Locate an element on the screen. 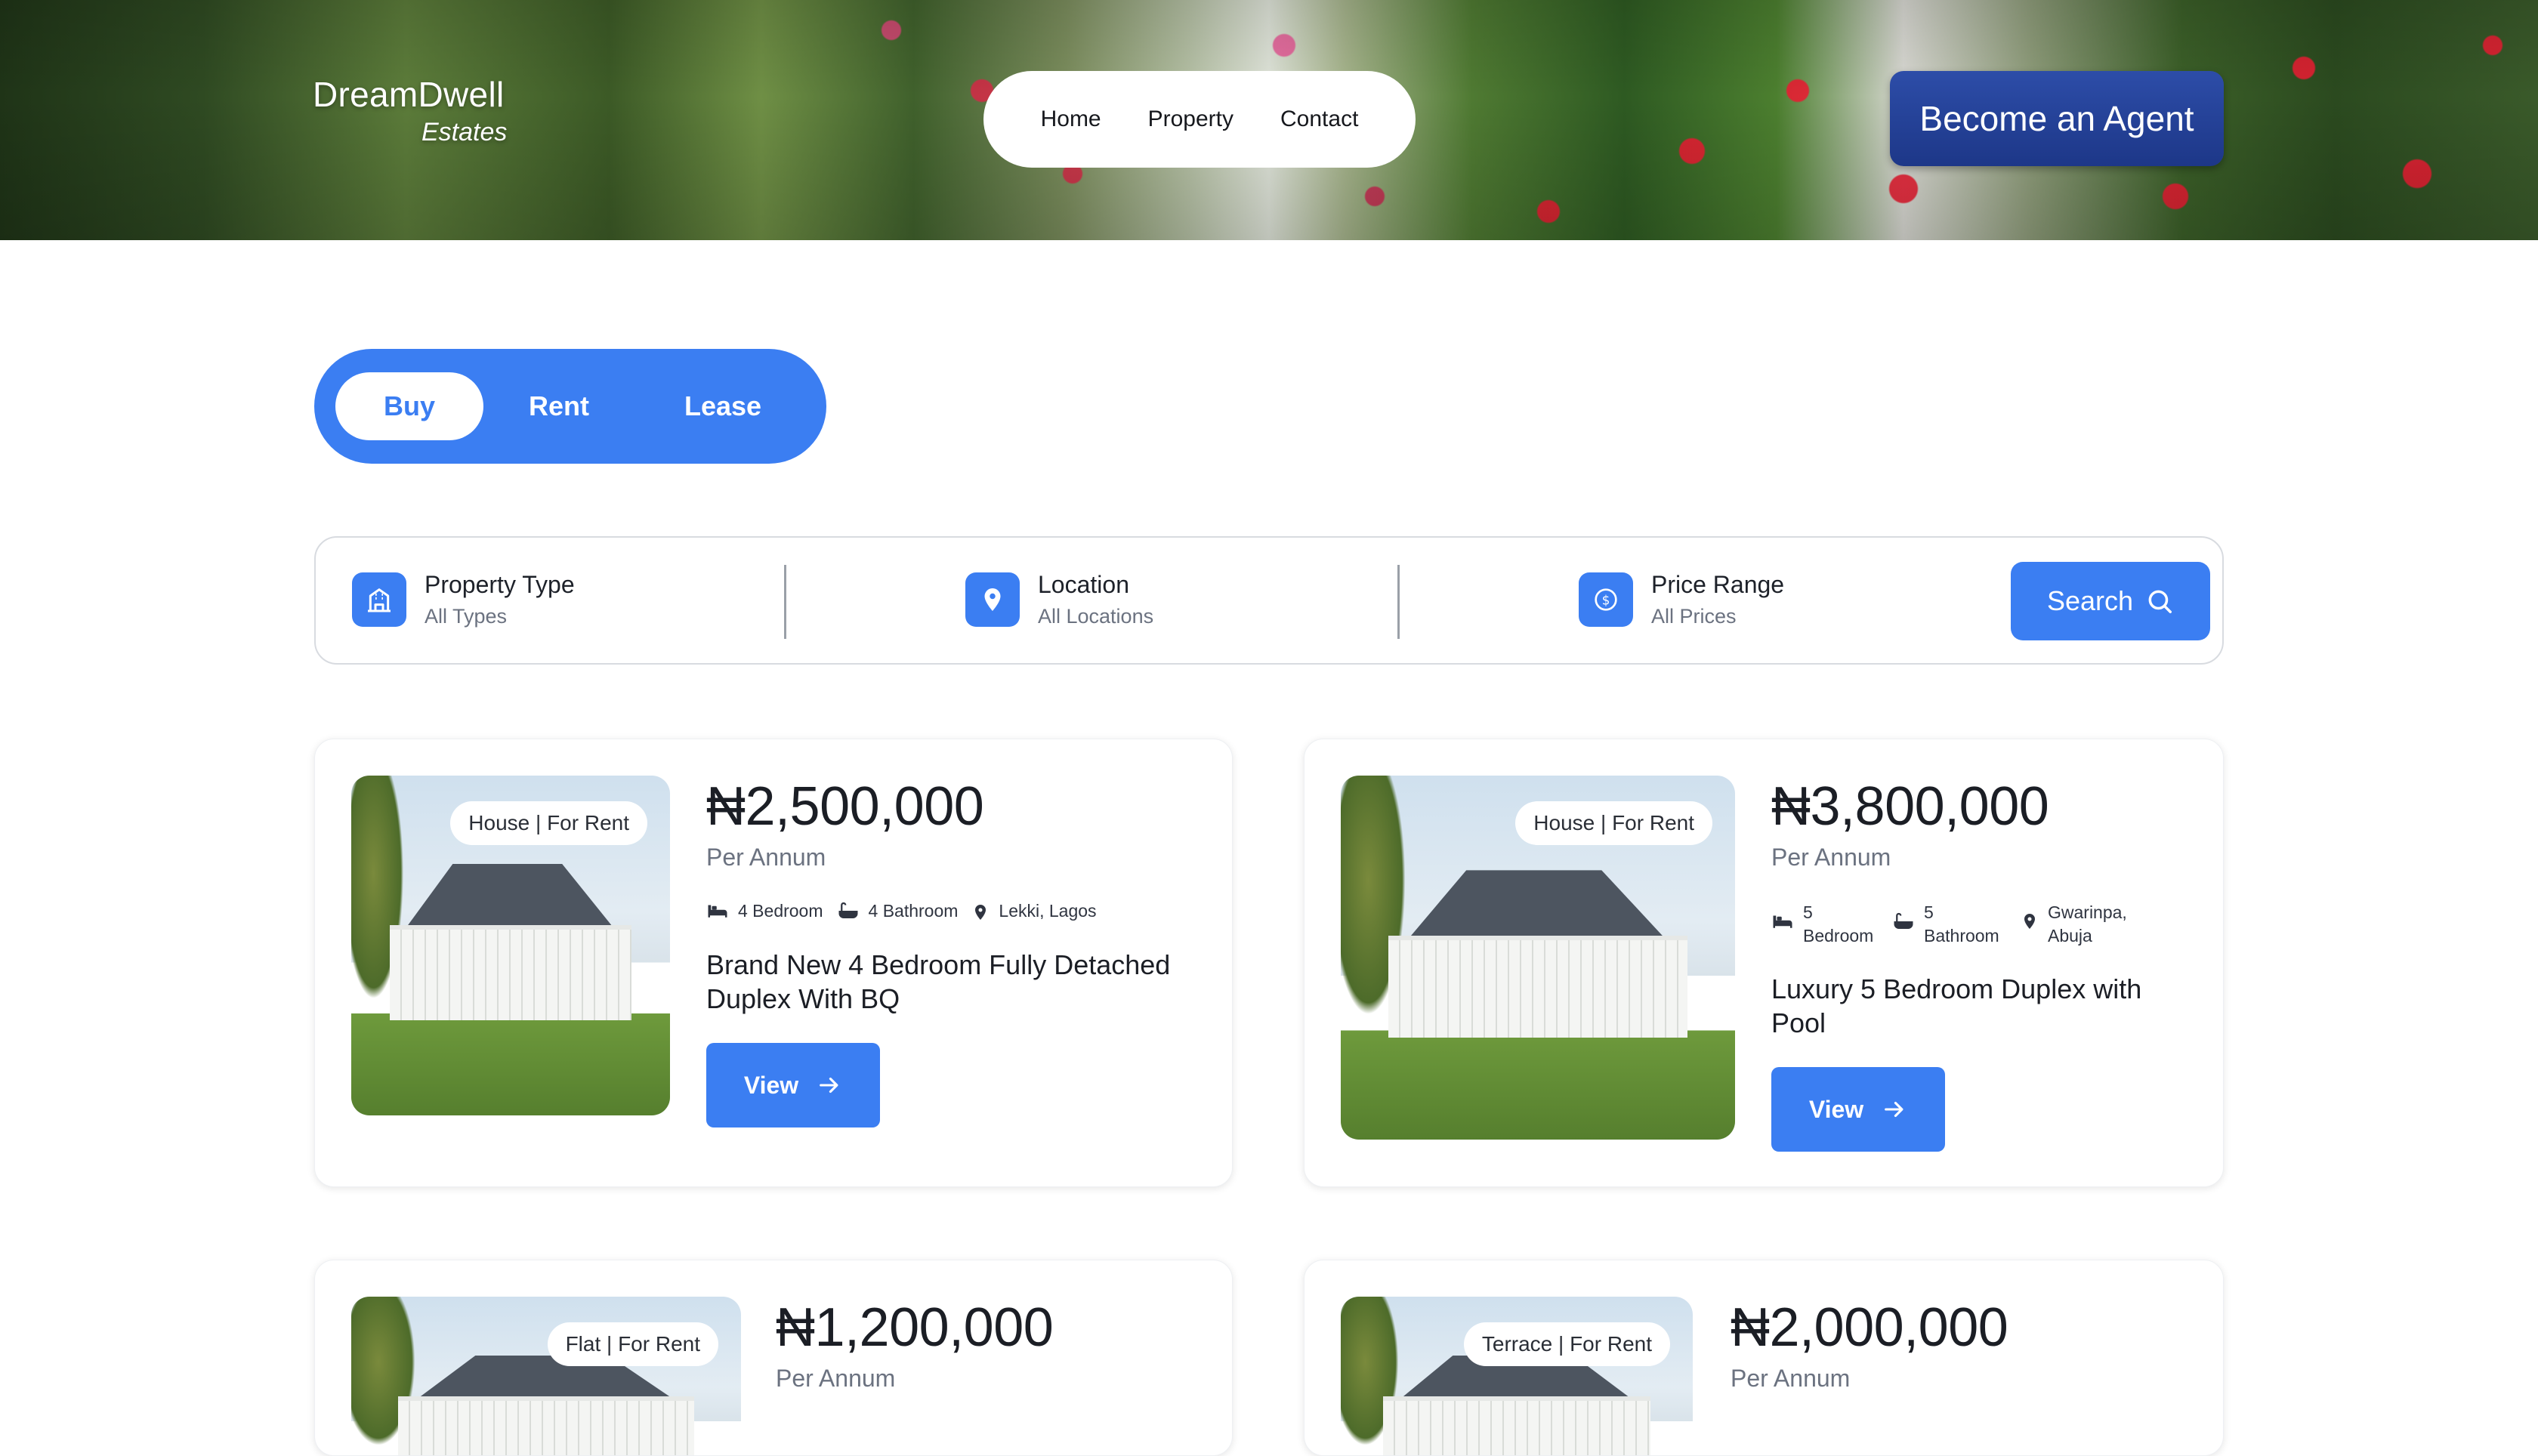  nav-contact-link: Contact is located at coordinates (1319, 119).